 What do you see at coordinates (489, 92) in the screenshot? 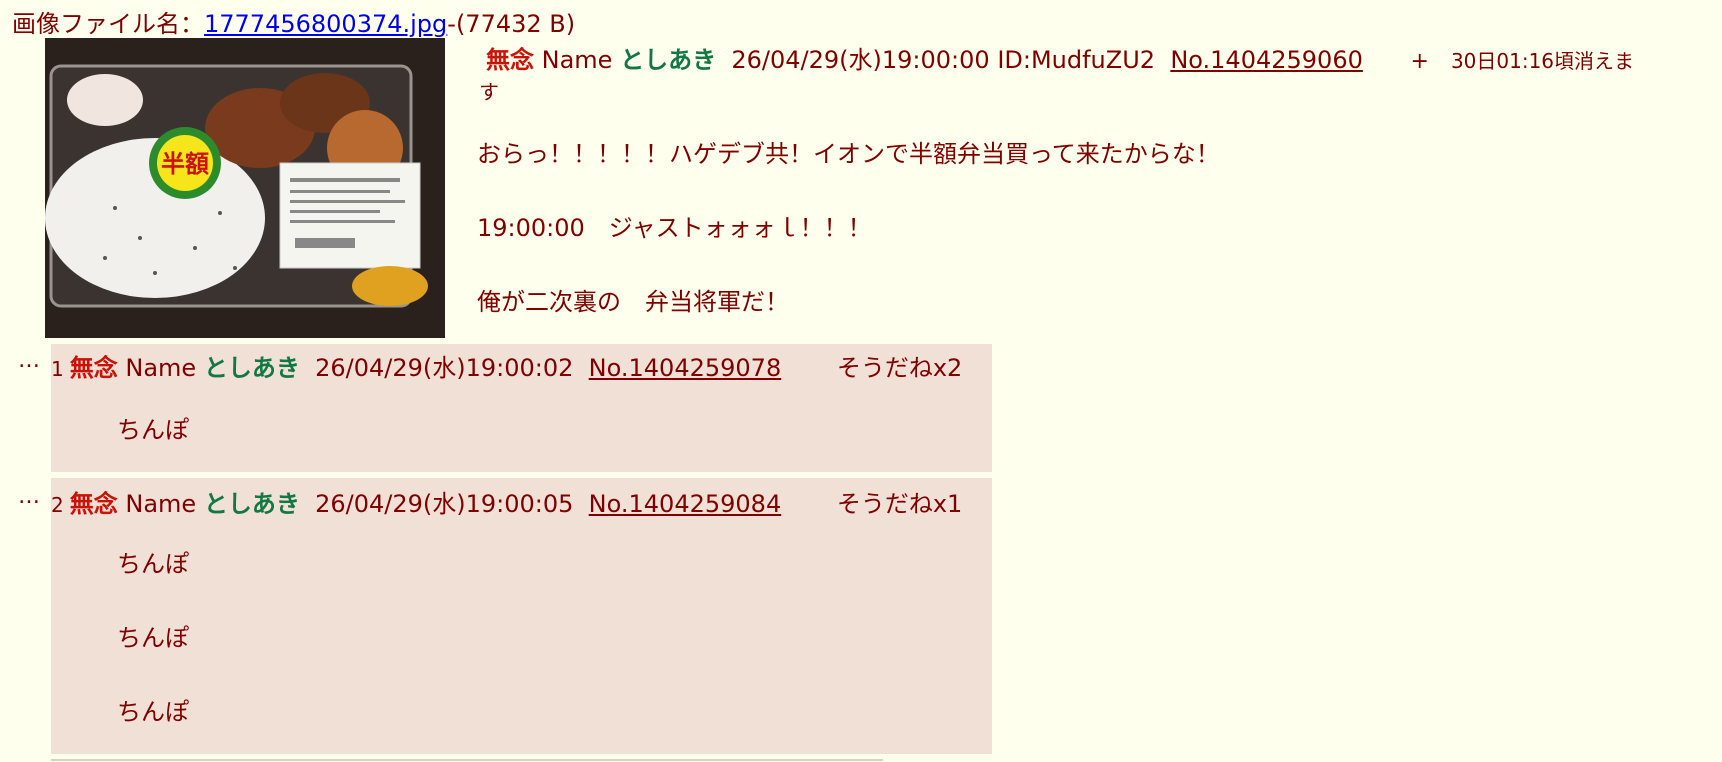
I see `op-expire-wrap: す` at bounding box center [489, 92].